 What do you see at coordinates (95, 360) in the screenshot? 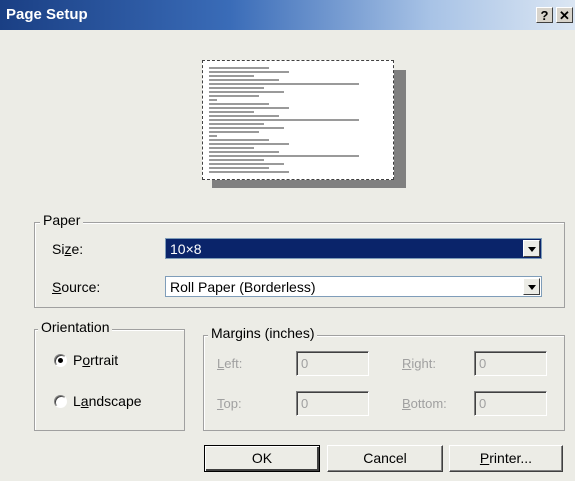
I see `portrait-label: Portrait` at bounding box center [95, 360].